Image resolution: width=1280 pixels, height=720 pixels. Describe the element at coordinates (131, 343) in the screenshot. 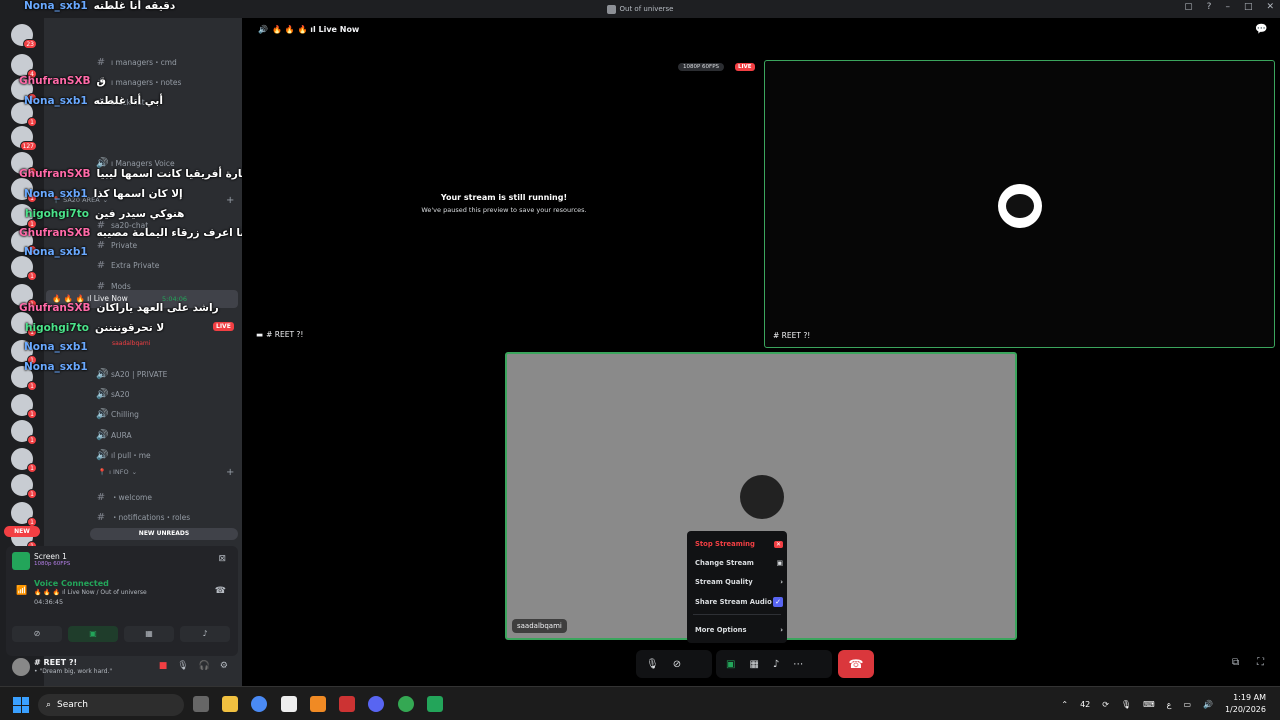

I see `live-user: saadalbqami` at that location.